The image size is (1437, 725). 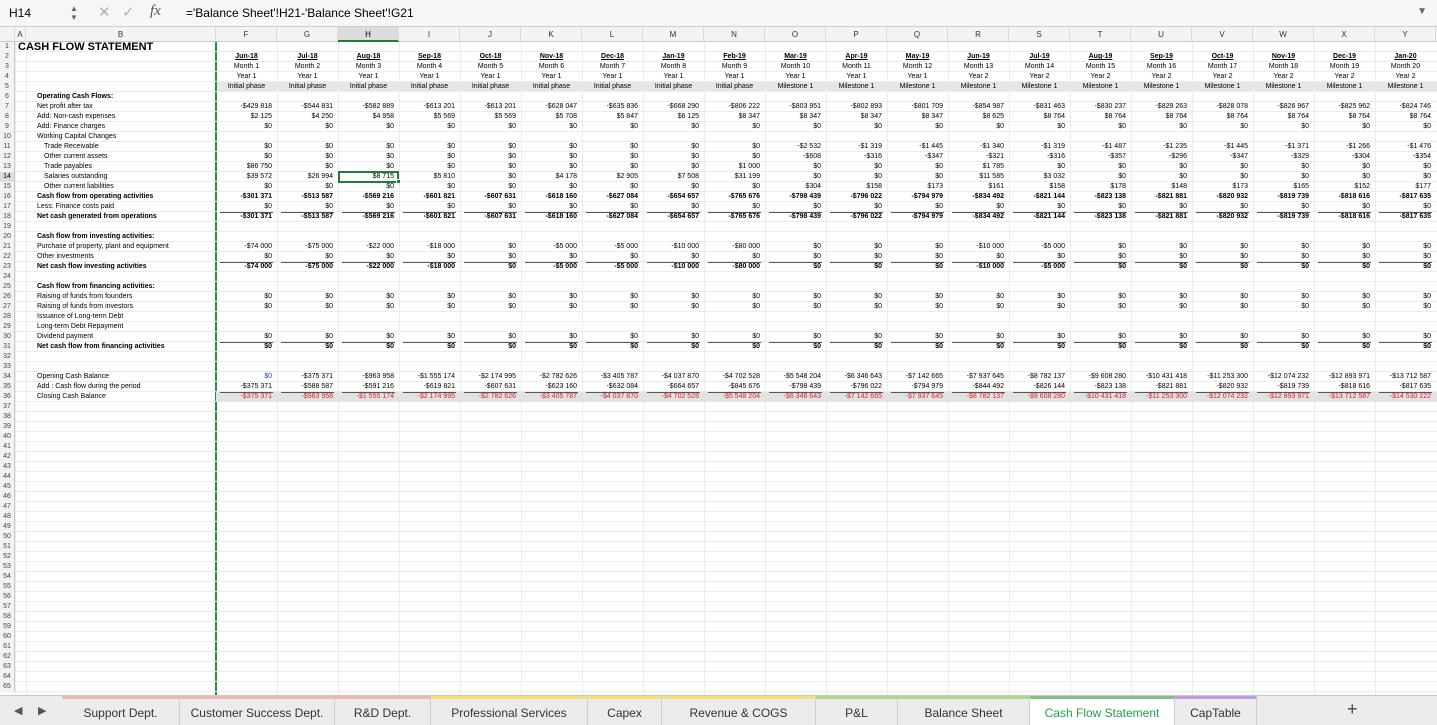 I want to click on sheet-tab-balance-sheet: Balance Sheet, so click(x=964, y=710).